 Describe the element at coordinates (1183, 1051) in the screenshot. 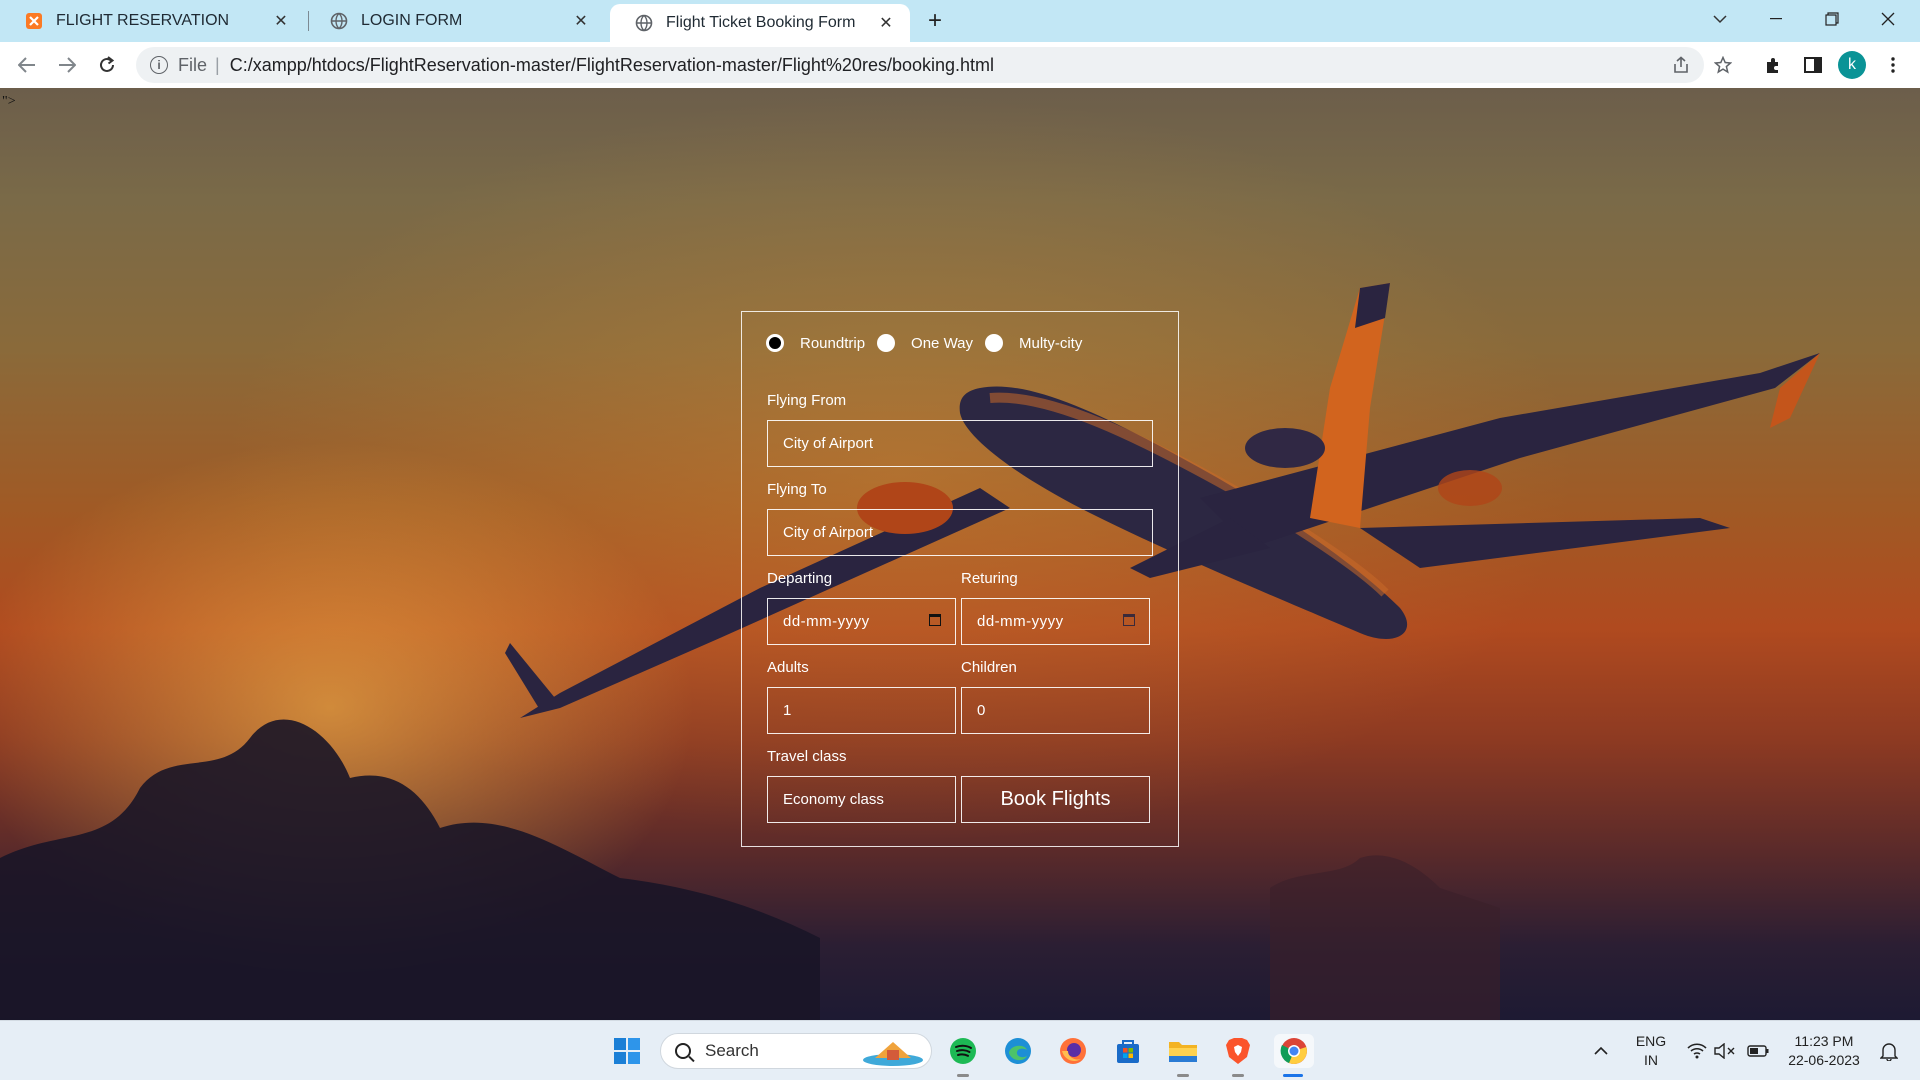

I see `file-explorer-icon` at that location.